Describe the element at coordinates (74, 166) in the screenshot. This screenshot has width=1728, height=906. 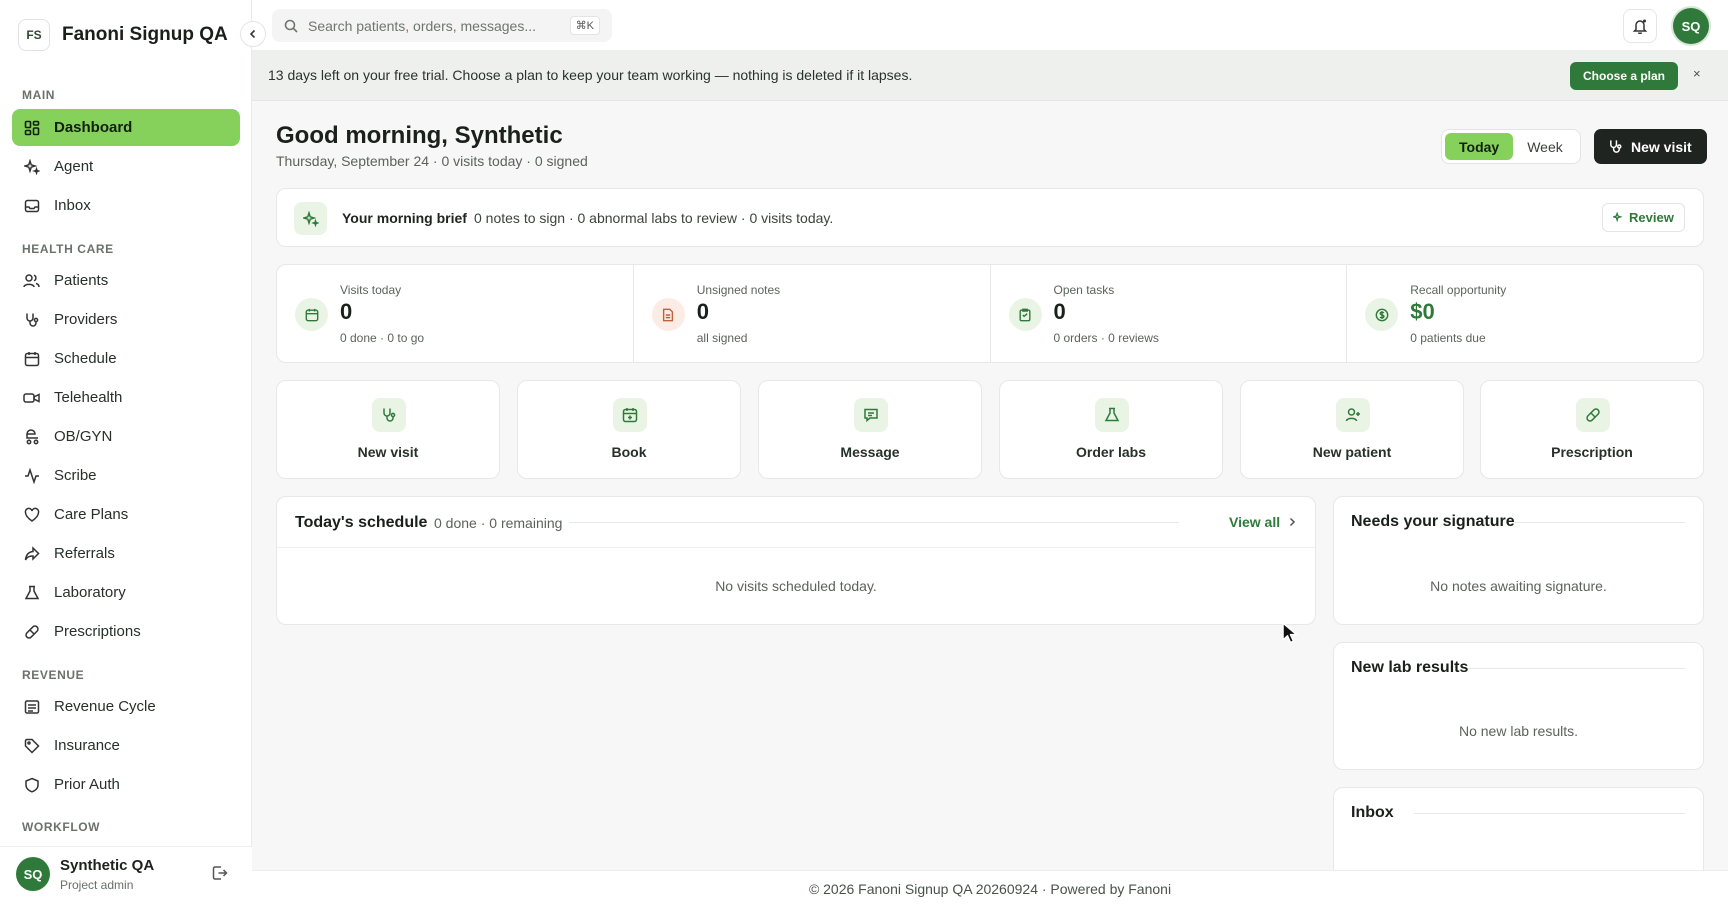
I see `sidebar-item-label: Agent` at that location.